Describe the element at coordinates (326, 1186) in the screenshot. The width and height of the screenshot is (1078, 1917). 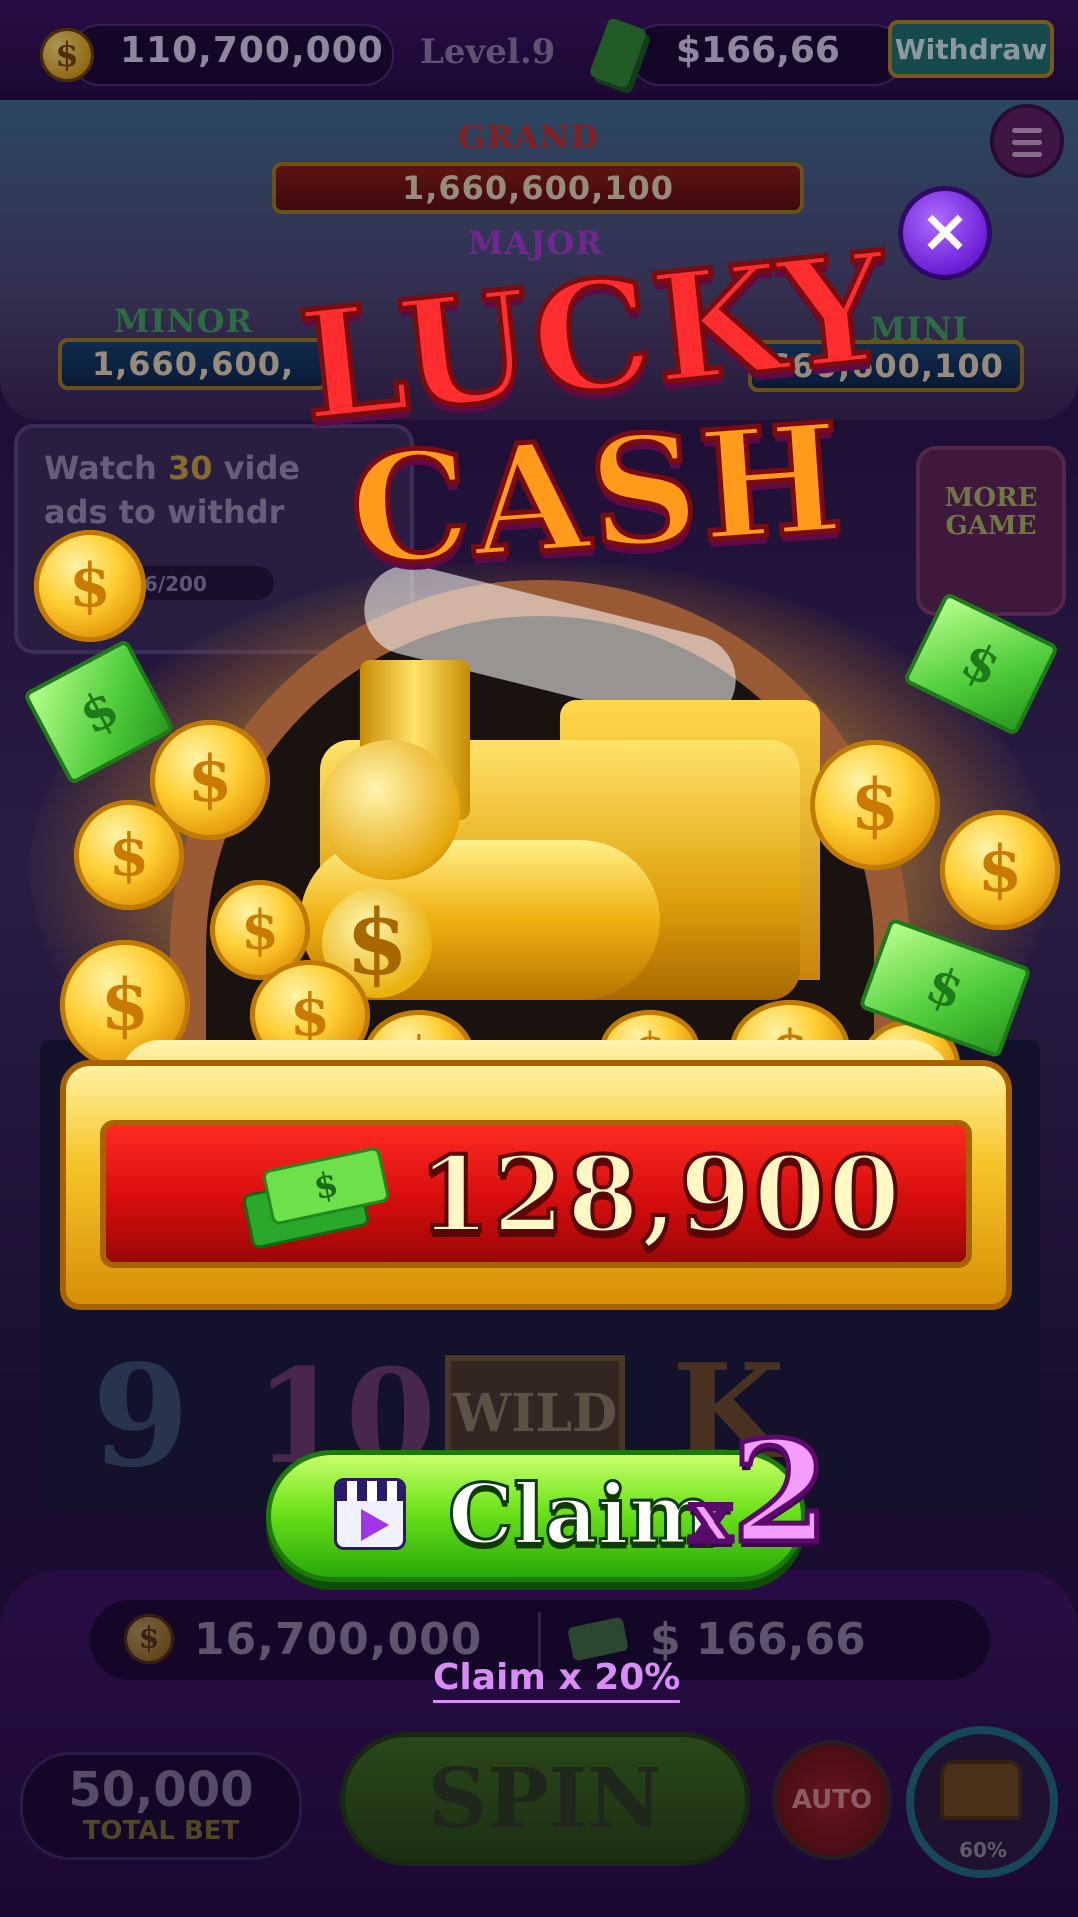
I see `cash-bill-front: $` at that location.